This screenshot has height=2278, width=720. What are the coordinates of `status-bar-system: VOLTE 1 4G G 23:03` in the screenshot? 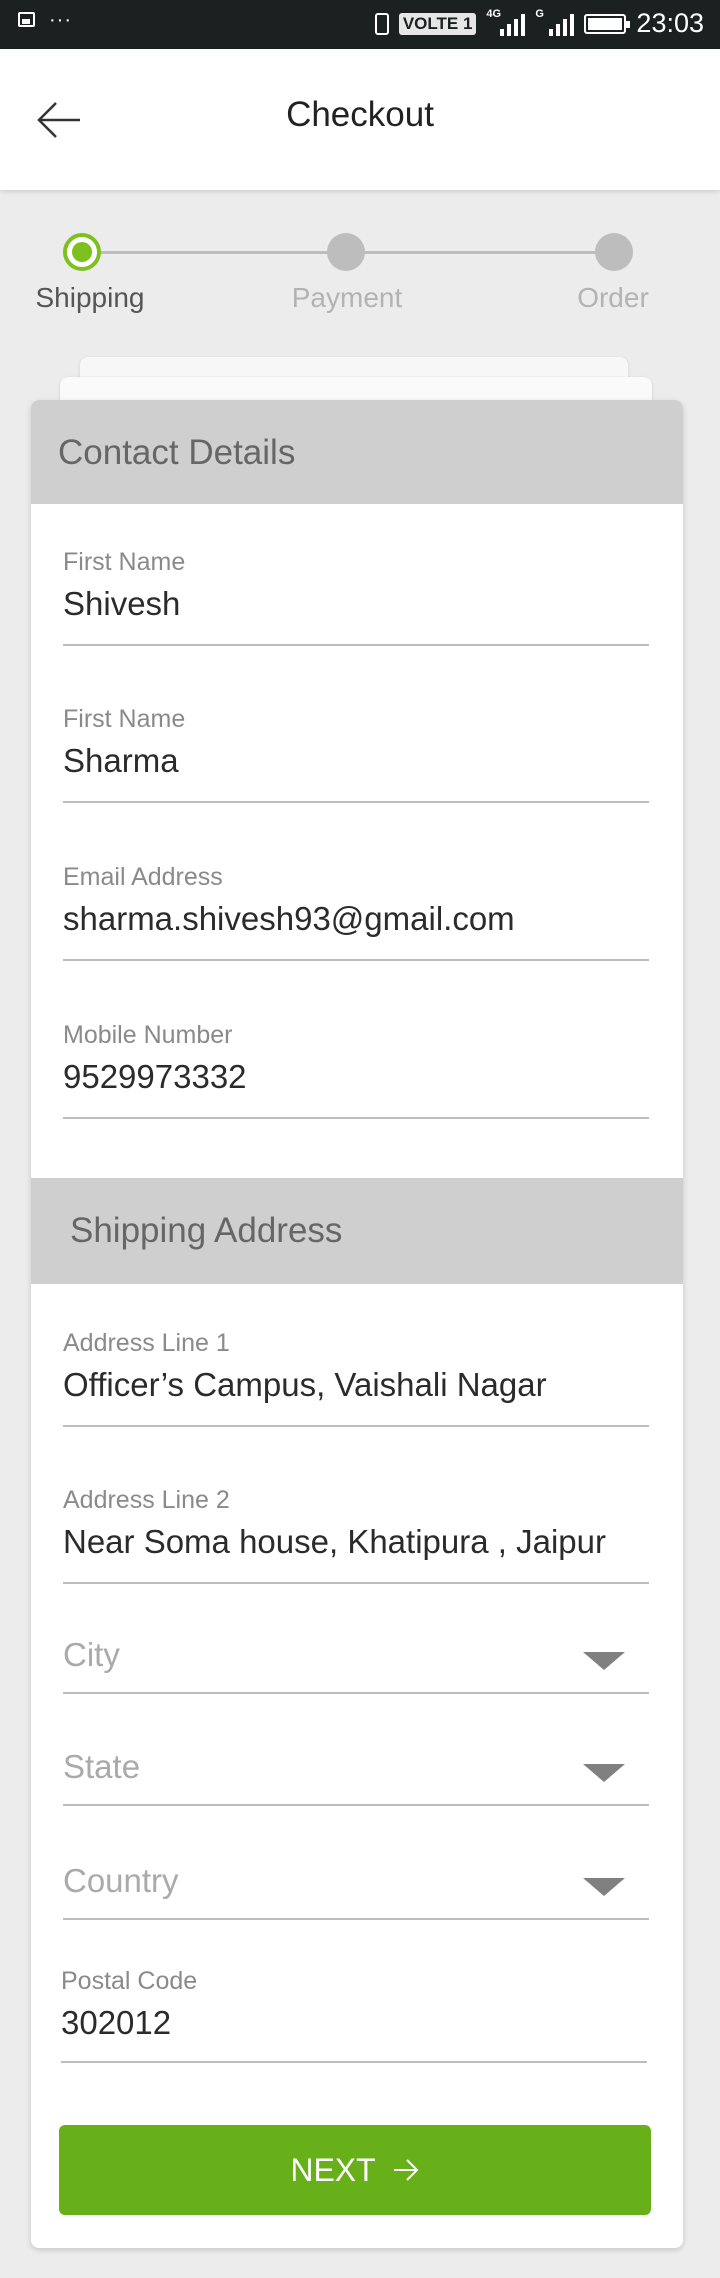 It's located at (539, 23).